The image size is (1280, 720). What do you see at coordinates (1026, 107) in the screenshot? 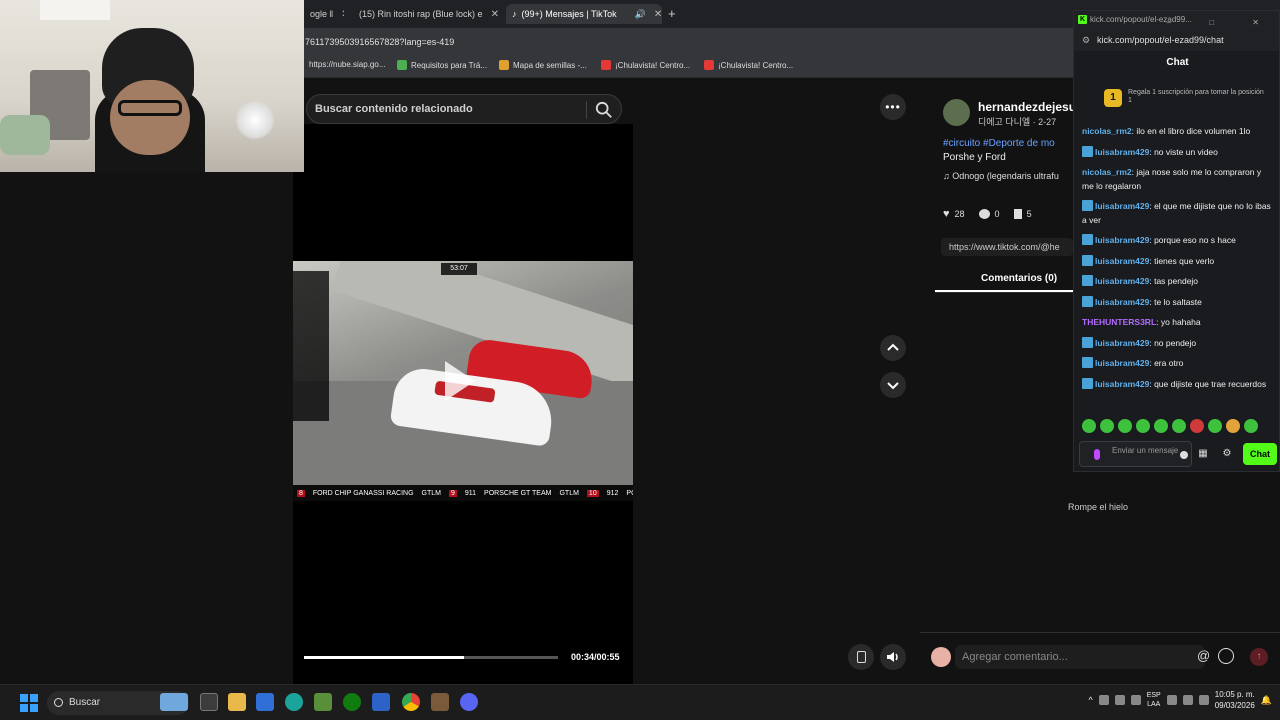
I see `author-name: hernandezdejesus` at bounding box center [1026, 107].